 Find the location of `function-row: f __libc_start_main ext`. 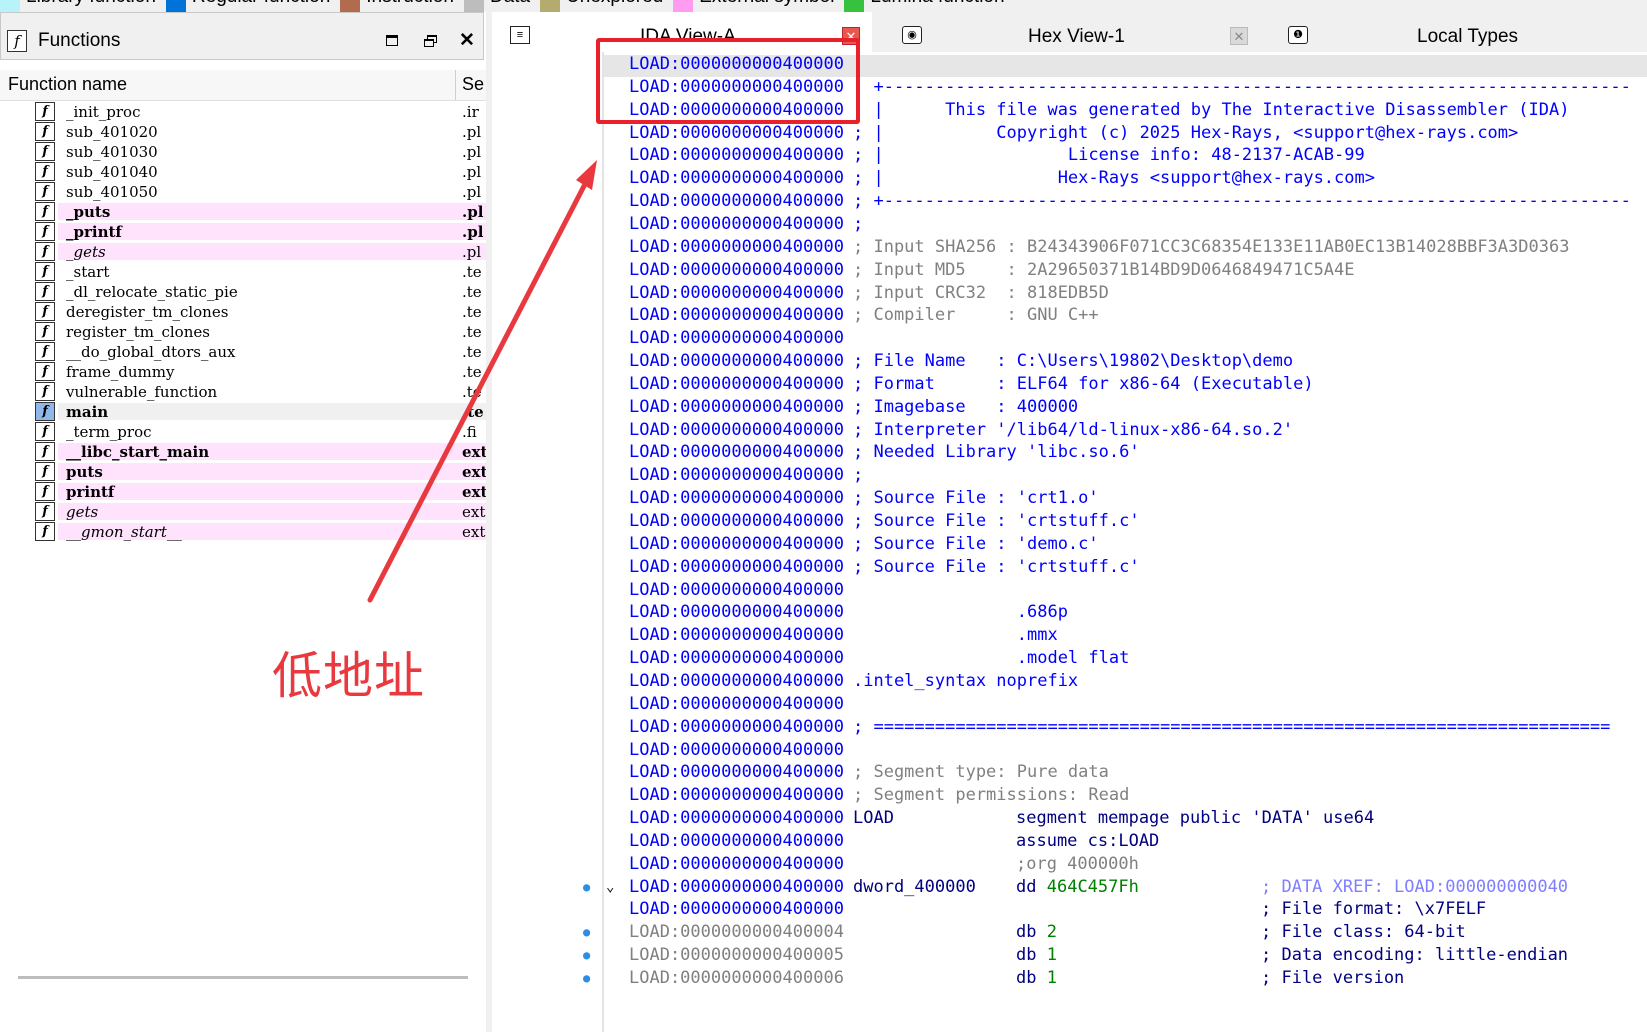

function-row: f __libc_start_main ext is located at coordinates (243, 452).